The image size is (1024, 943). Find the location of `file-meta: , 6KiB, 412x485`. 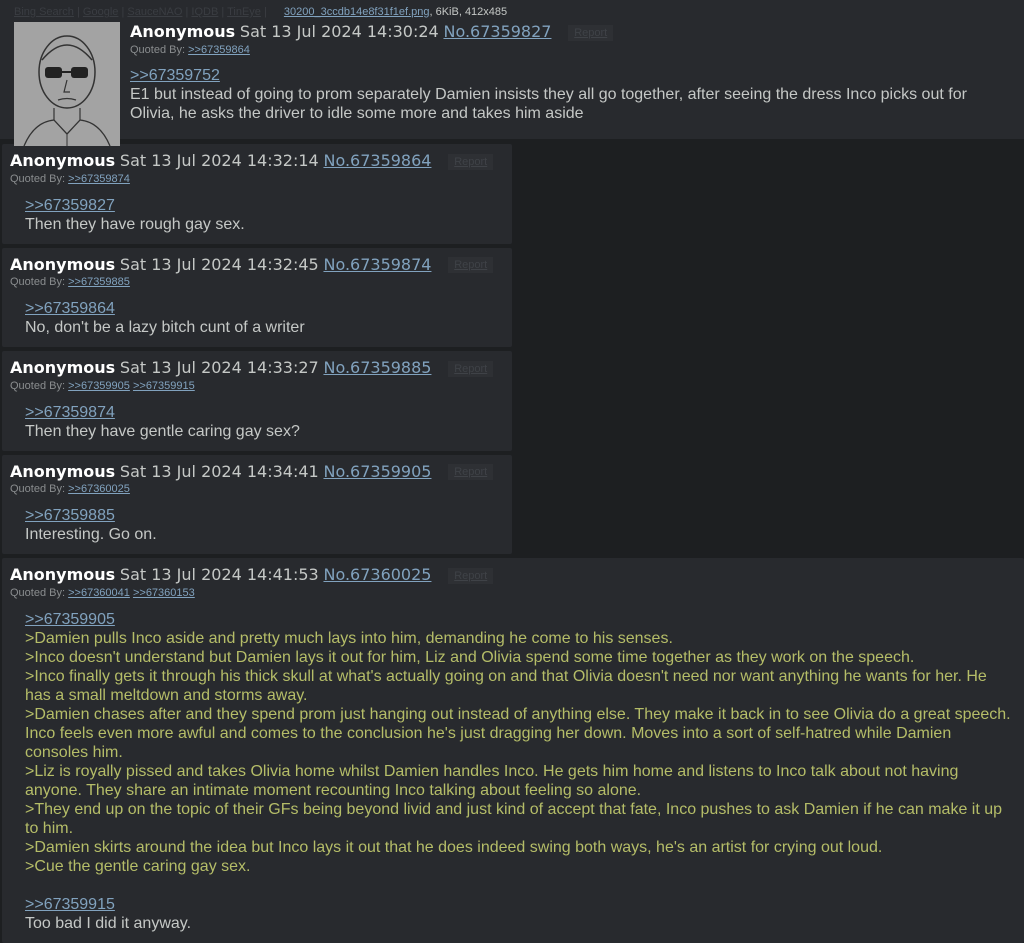

file-meta: , 6KiB, 412x485 is located at coordinates (468, 12).